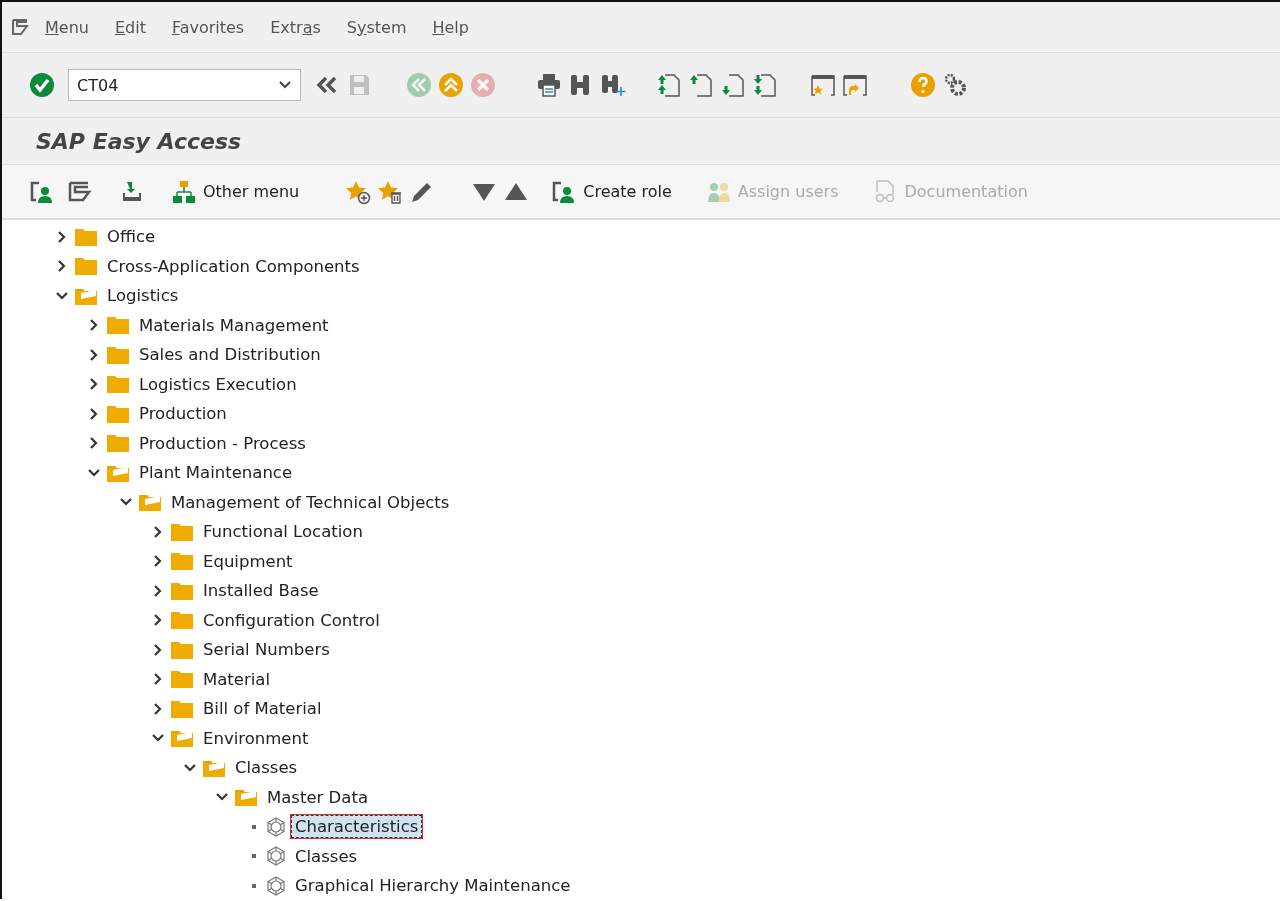 The image size is (1280, 901). Describe the element at coordinates (923, 85) in the screenshot. I see `help-icon` at that location.